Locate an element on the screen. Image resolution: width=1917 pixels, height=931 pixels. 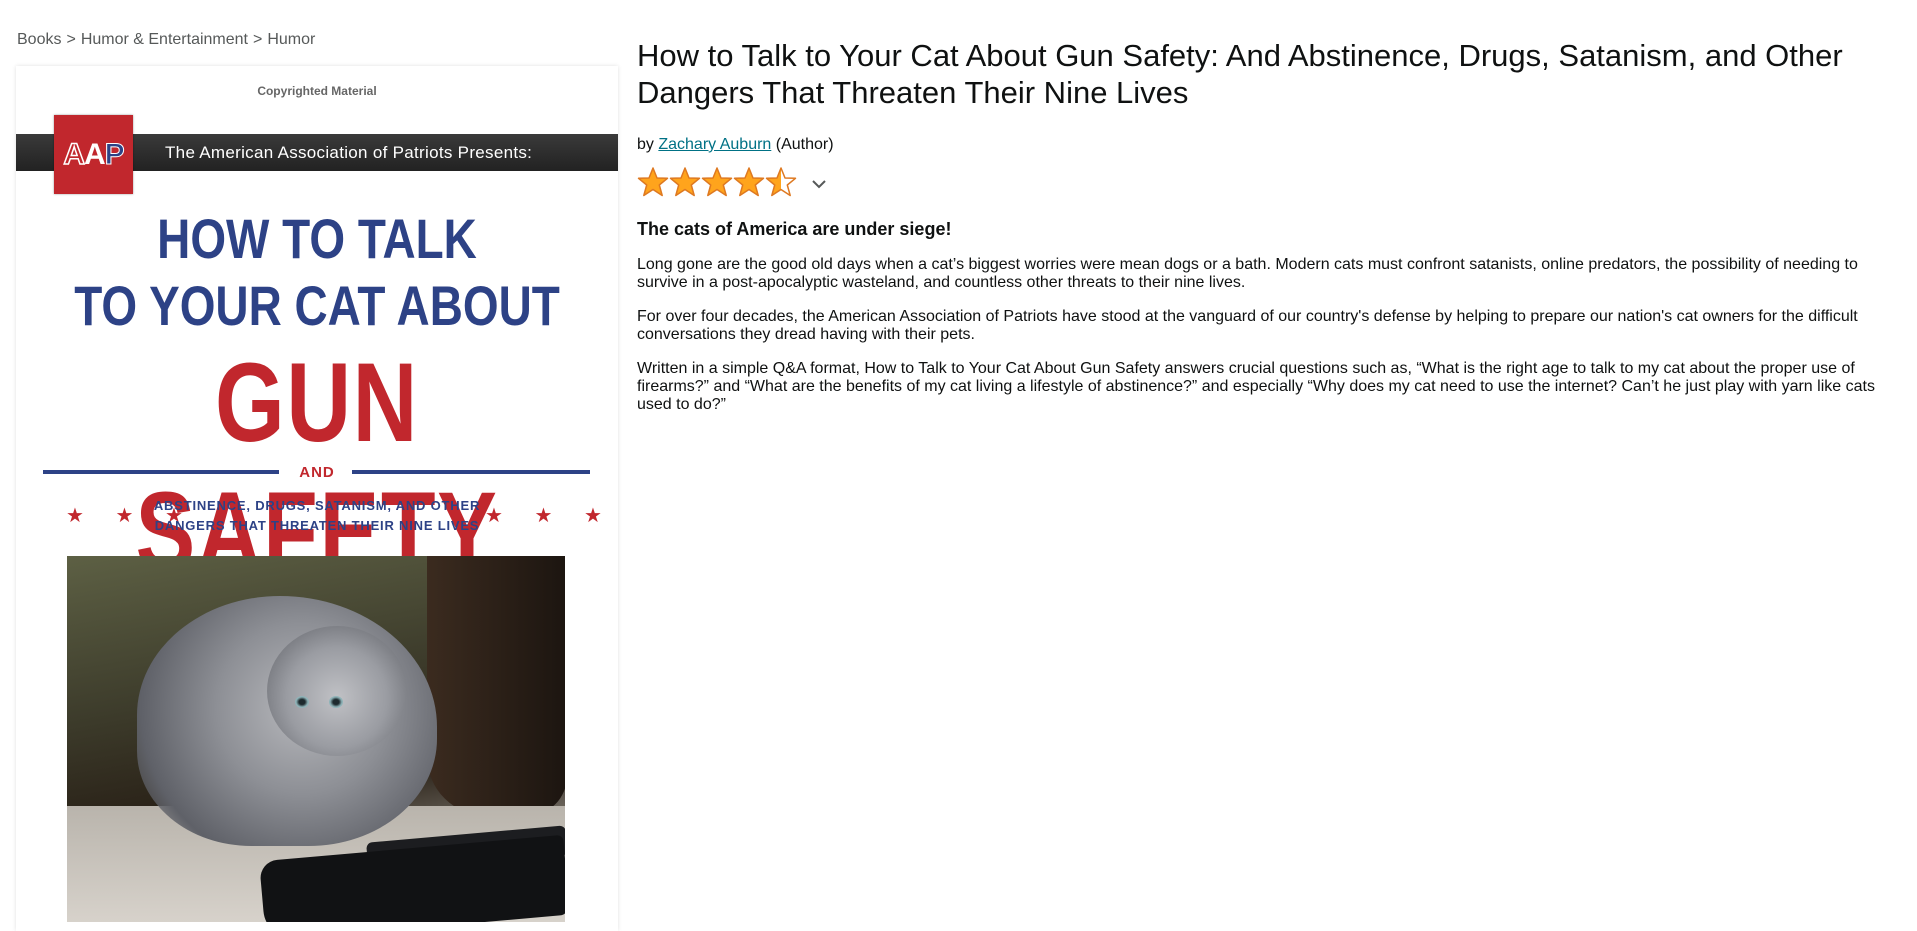
author-role: (Author) is located at coordinates (804, 144).